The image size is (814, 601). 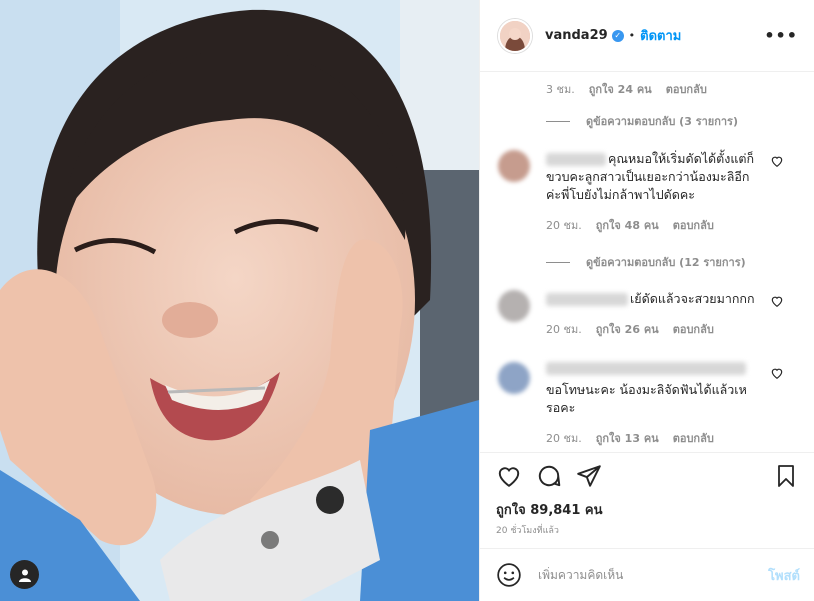 I want to click on comment-likes: ถูกใจ 26 คน, so click(x=627, y=329).